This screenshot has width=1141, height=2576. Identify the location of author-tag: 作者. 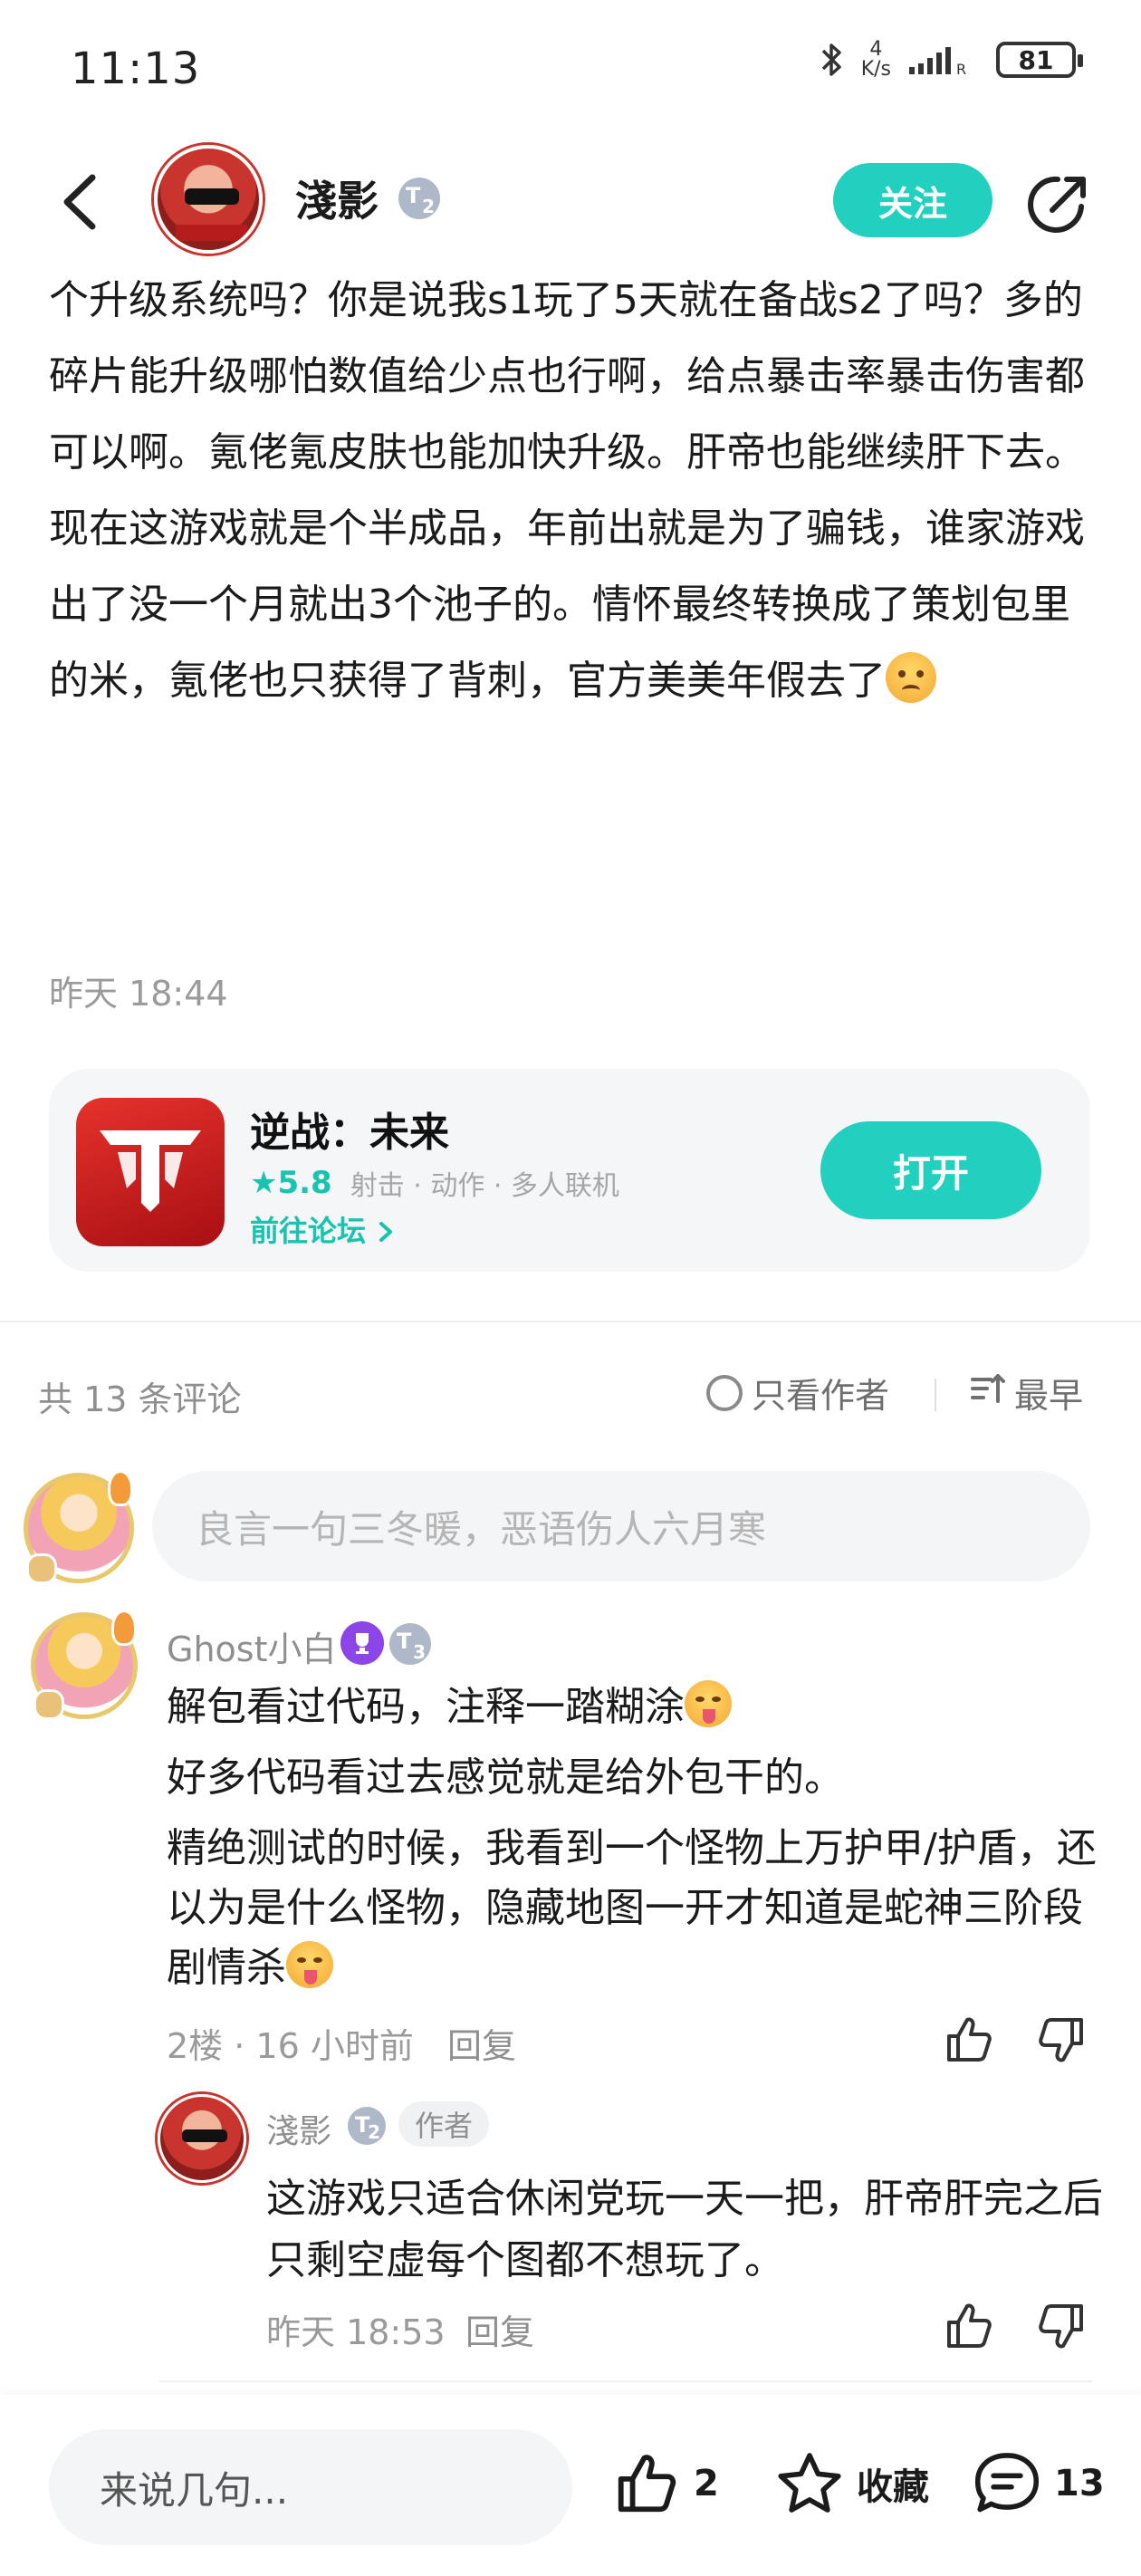
(444, 2124).